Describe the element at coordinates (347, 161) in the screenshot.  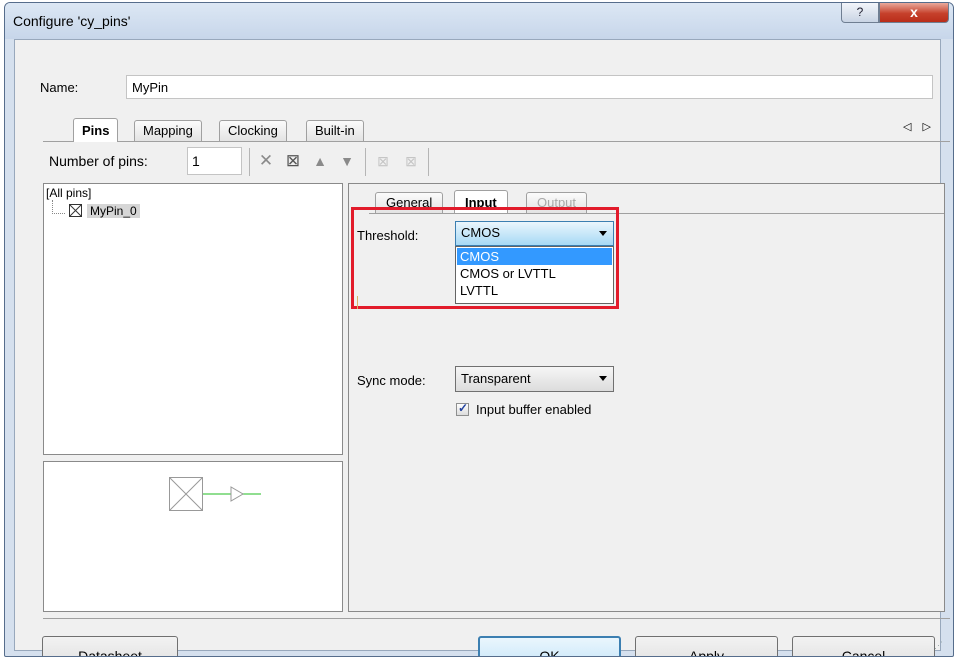
I see `move-down-icon: ▼` at that location.